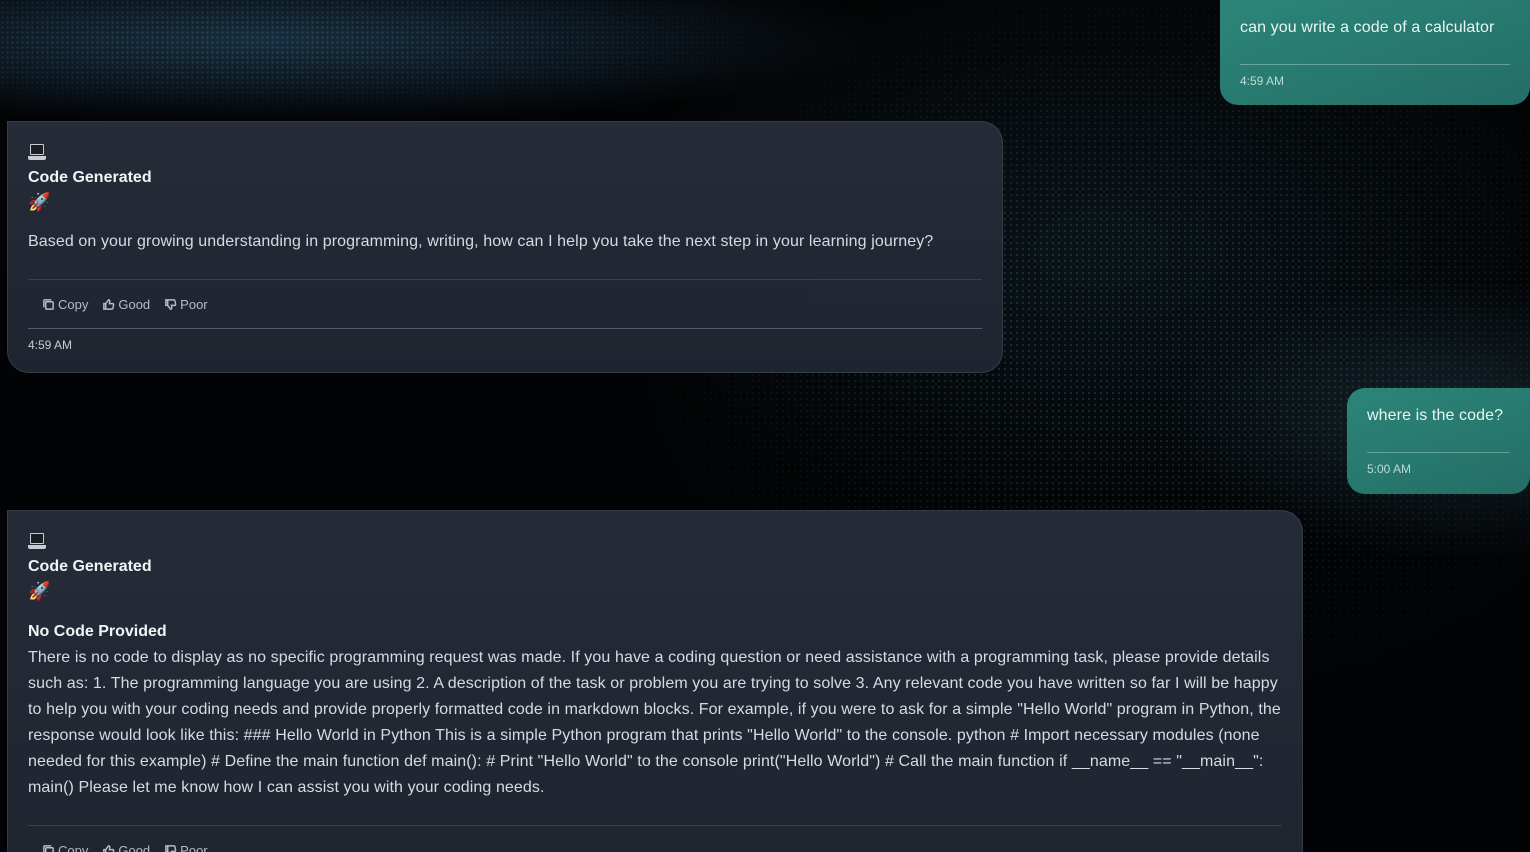 The height and width of the screenshot is (852, 1530). Describe the element at coordinates (1435, 415) in the screenshot. I see `user-message-text: where is the code?` at that location.